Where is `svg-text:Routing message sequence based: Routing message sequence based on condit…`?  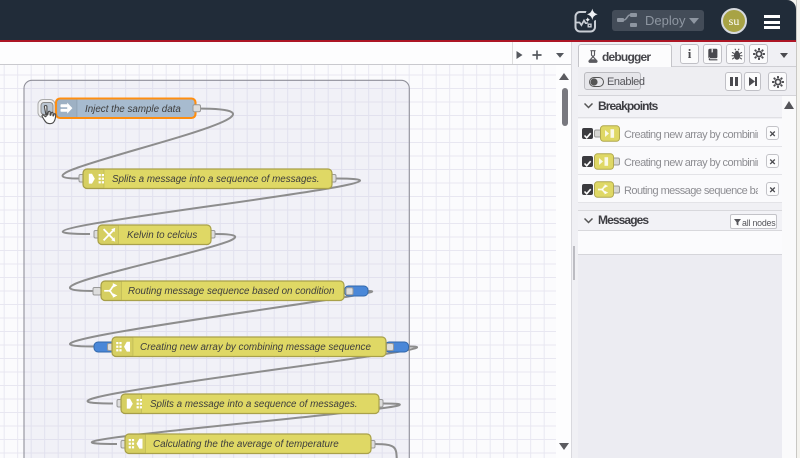
svg-text:Routing message sequence based: Routing message sequence based on condit… is located at coordinates (231, 291).